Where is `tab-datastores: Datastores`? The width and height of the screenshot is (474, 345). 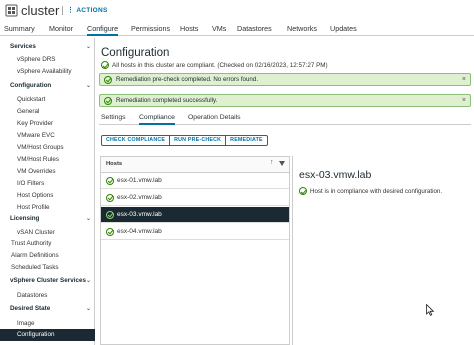 tab-datastores: Datastores is located at coordinates (254, 29).